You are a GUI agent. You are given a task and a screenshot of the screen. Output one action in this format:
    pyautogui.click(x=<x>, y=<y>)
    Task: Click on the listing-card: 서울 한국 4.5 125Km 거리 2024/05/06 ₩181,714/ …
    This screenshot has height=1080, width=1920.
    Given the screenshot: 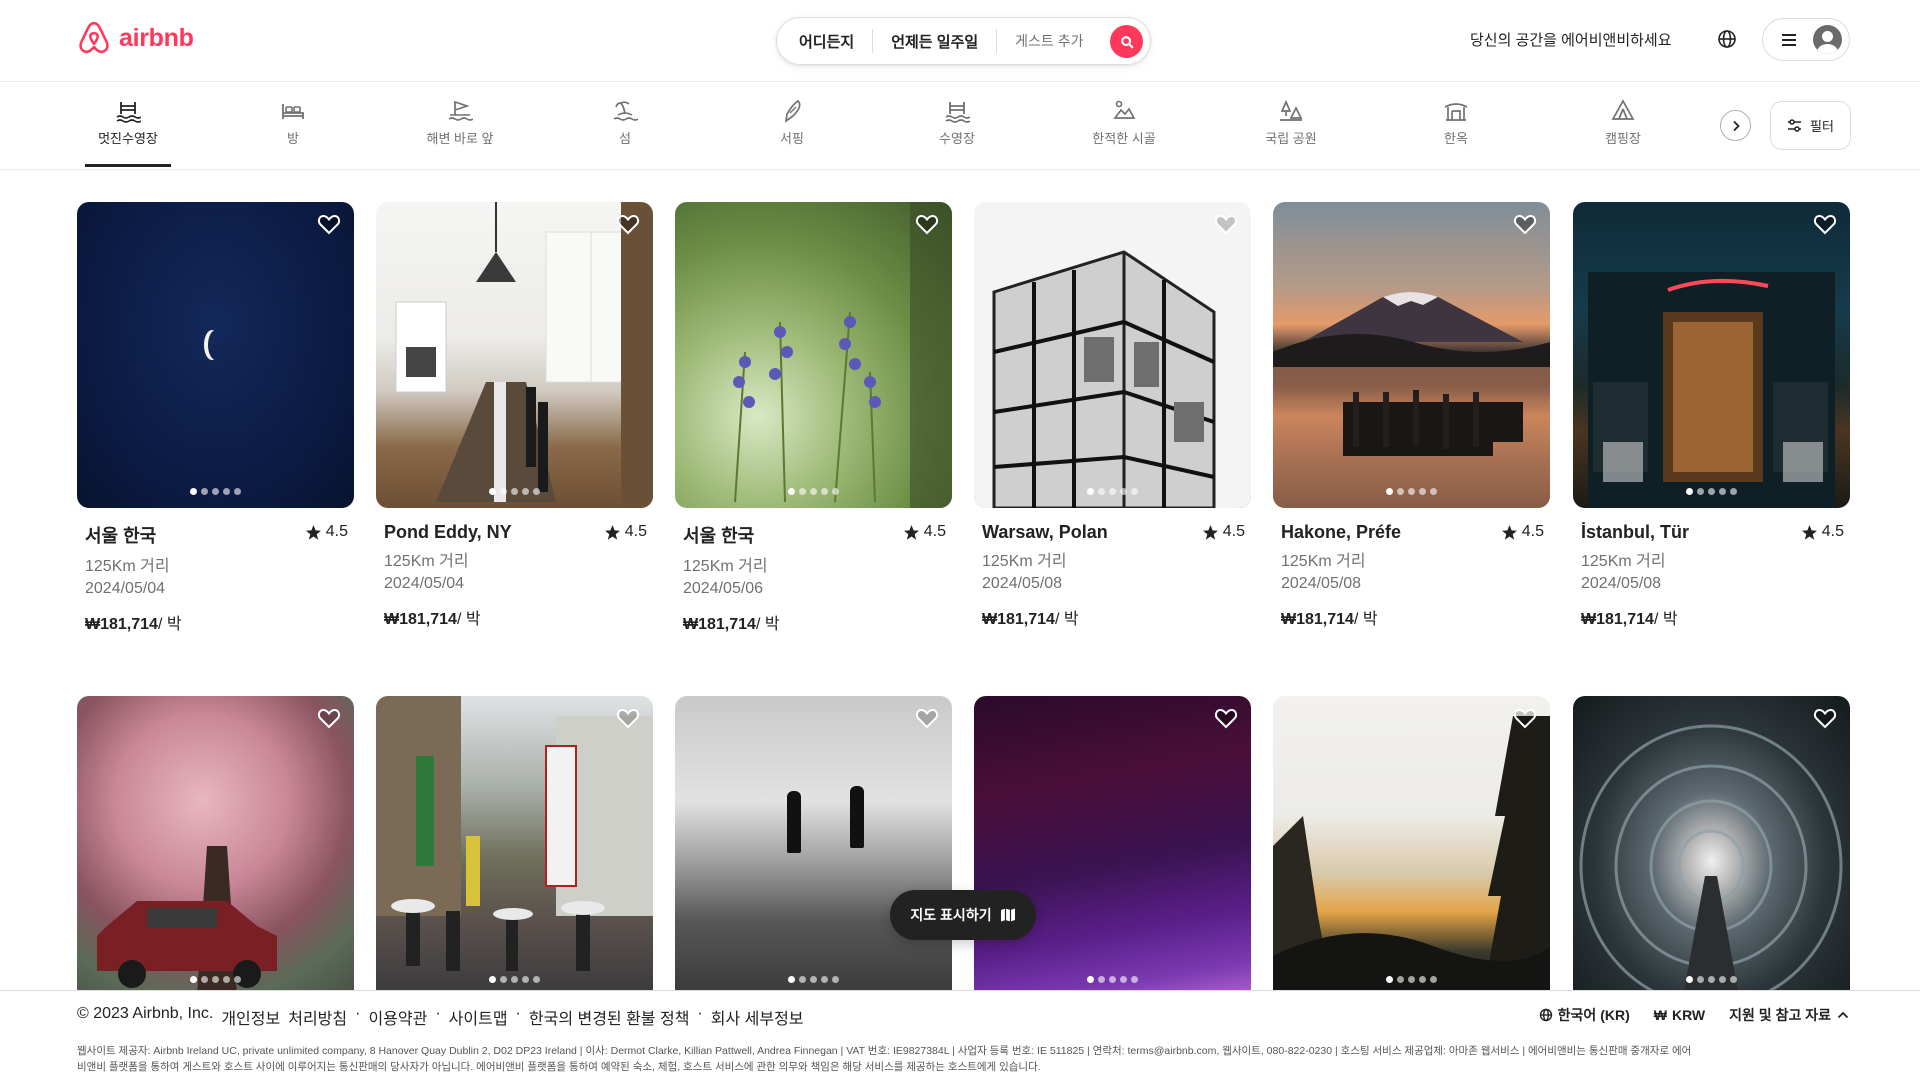 What is the action you would take?
    pyautogui.click(x=813, y=418)
    